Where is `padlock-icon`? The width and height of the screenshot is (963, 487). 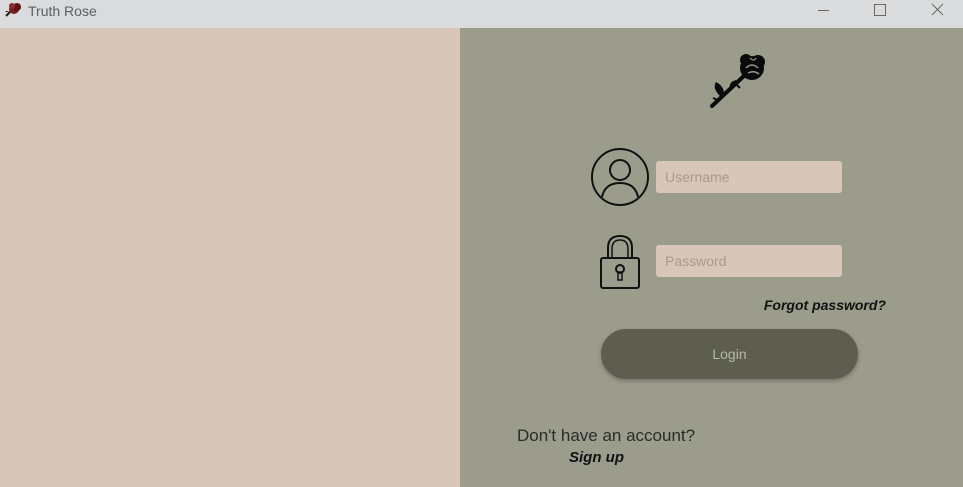
padlock-icon is located at coordinates (620, 262).